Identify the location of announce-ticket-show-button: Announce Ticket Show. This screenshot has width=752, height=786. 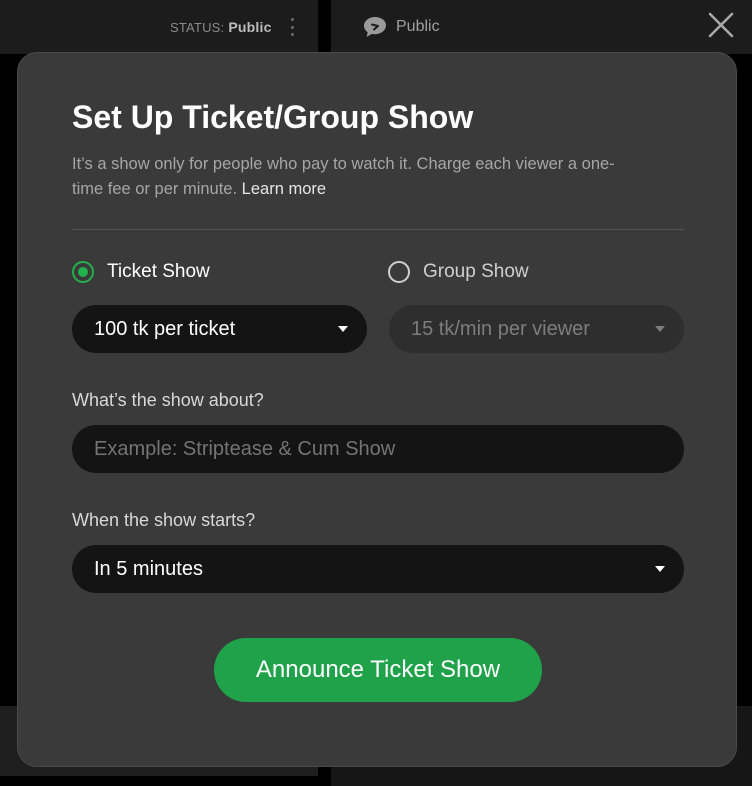
(378, 670).